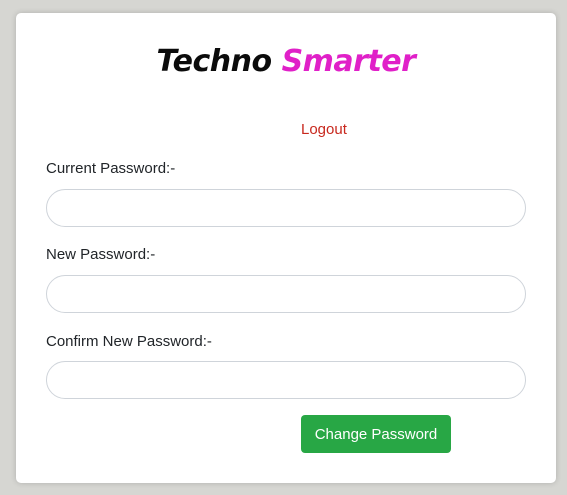  I want to click on brand-logo: Techno Smarter, so click(286, 62).